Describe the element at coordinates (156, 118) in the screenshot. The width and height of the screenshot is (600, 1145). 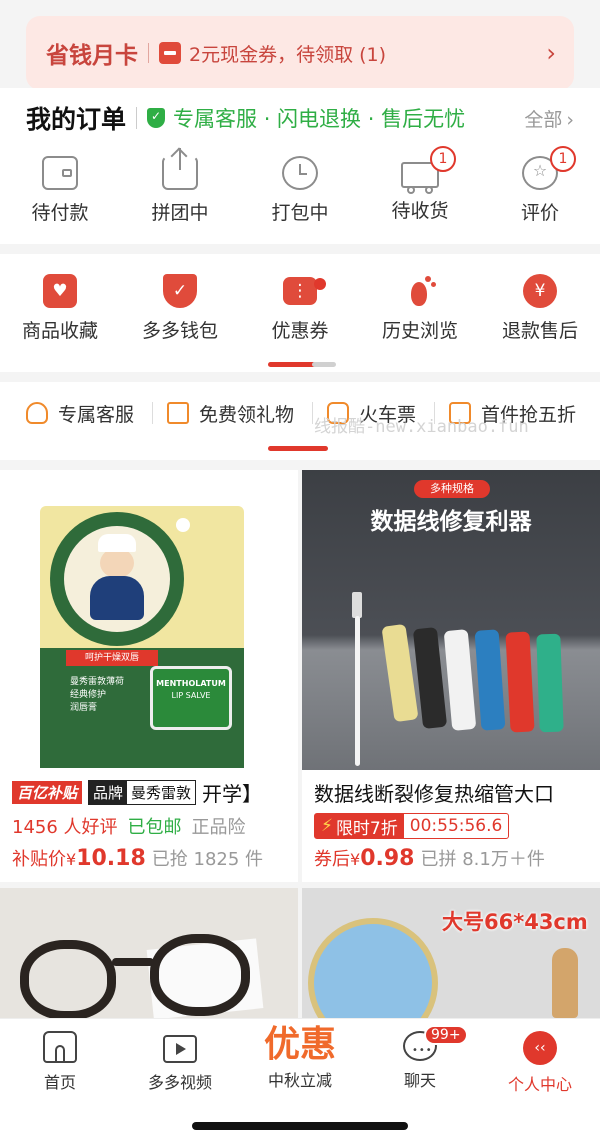
I see `shield-check-icon` at that location.